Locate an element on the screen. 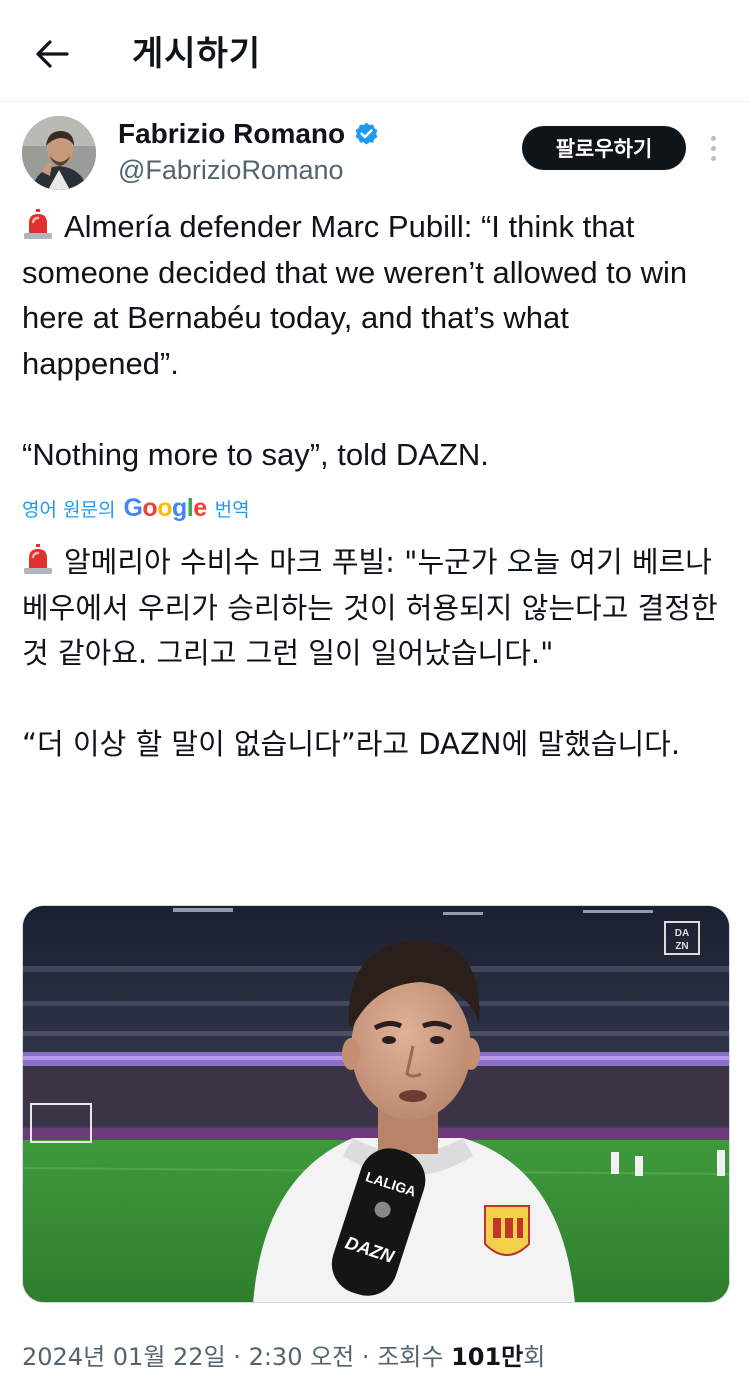  author-handle: @FabrizioRomano is located at coordinates (231, 170).